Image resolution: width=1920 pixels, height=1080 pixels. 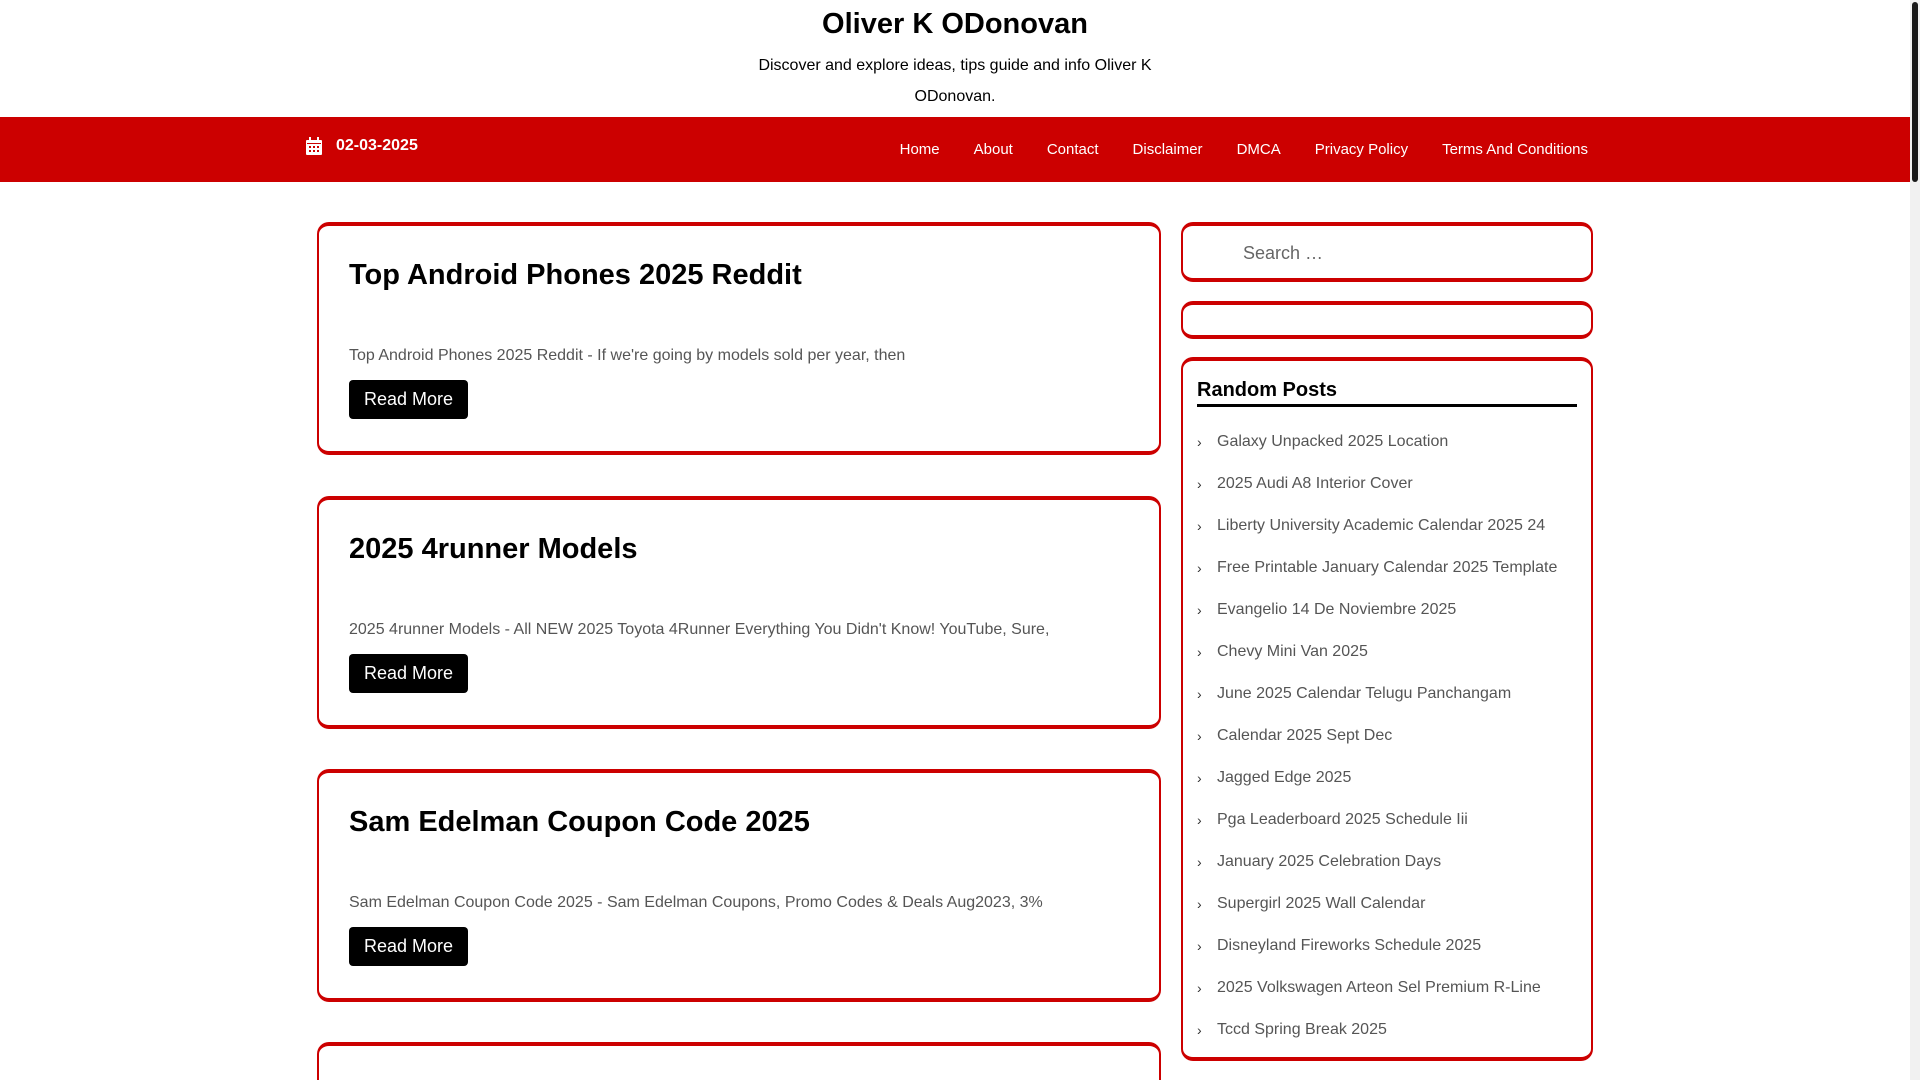 I want to click on scrollbar-thumb, so click(x=1915, y=92).